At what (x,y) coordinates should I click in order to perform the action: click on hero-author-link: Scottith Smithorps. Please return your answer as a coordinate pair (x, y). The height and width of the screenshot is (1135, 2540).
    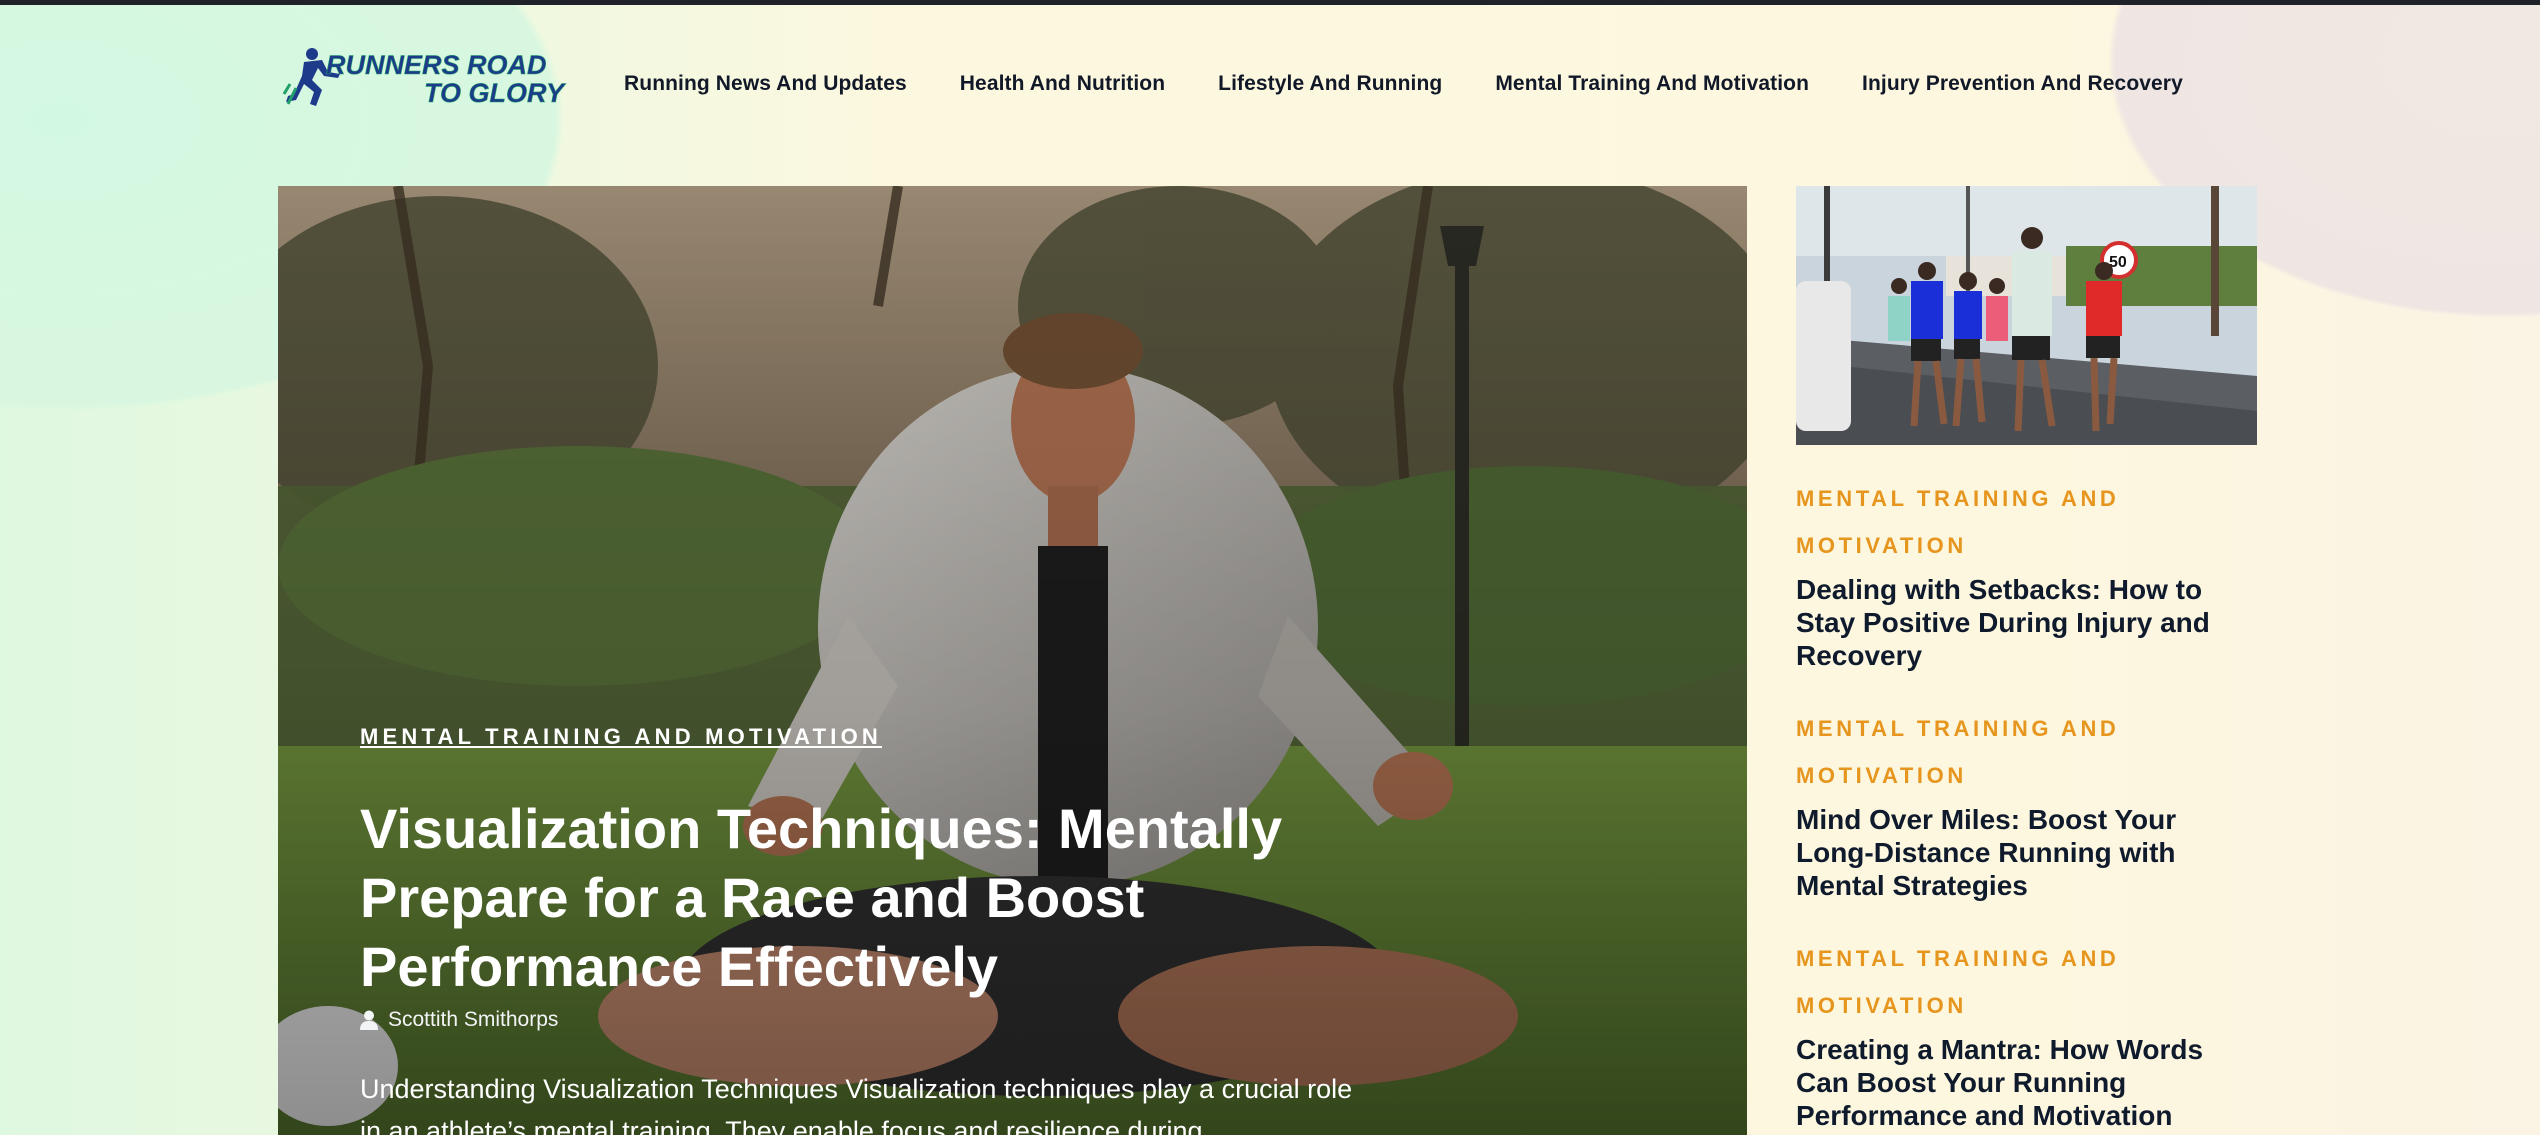
    Looking at the image, I should click on (473, 1020).